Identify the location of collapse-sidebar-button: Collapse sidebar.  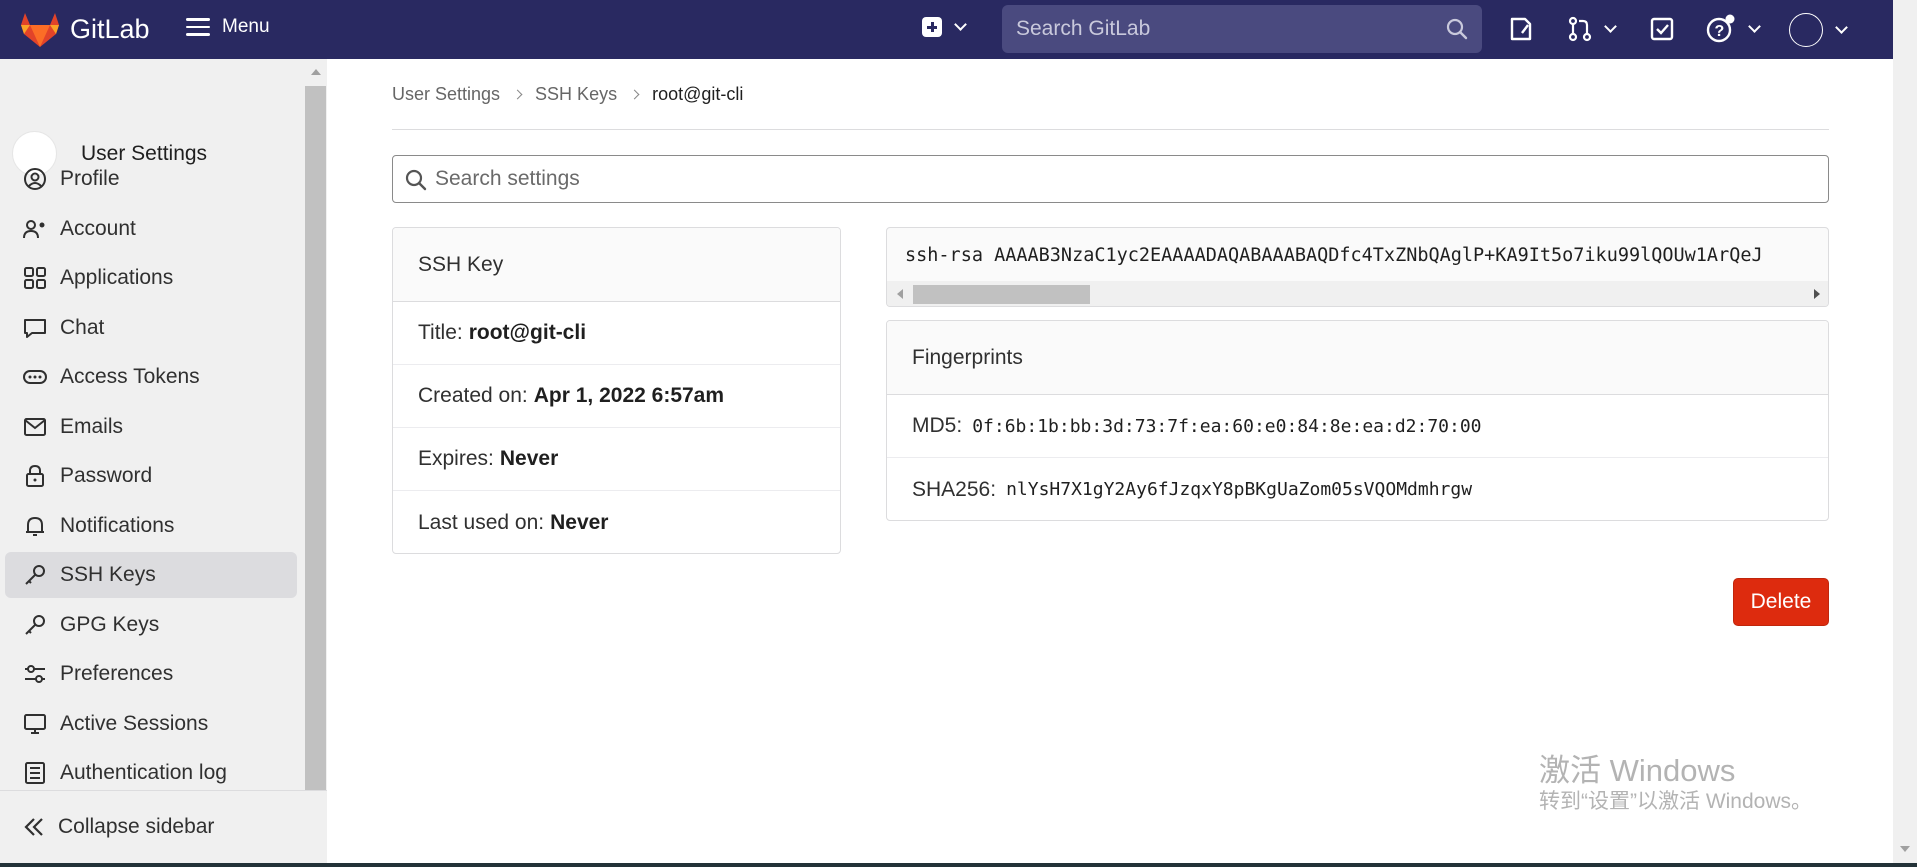
(163, 826).